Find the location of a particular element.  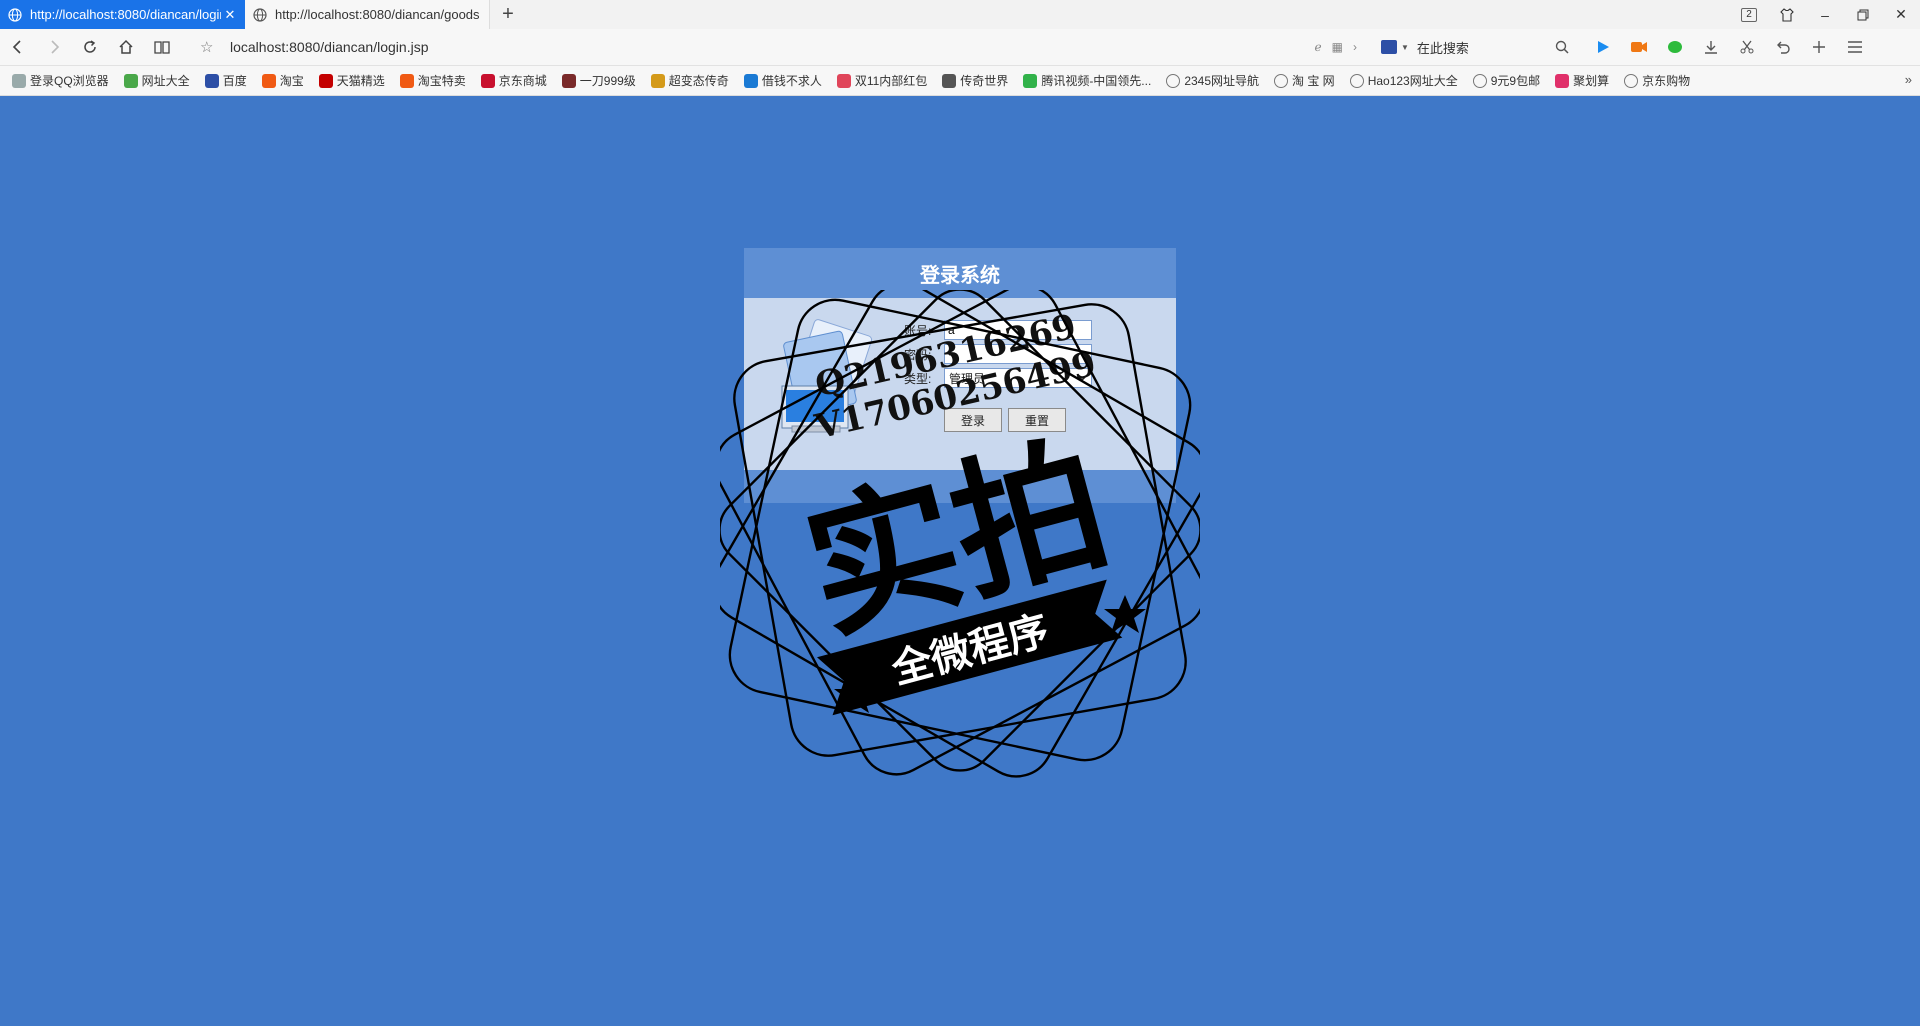

bookmark-item: 百度 is located at coordinates (225, 80).